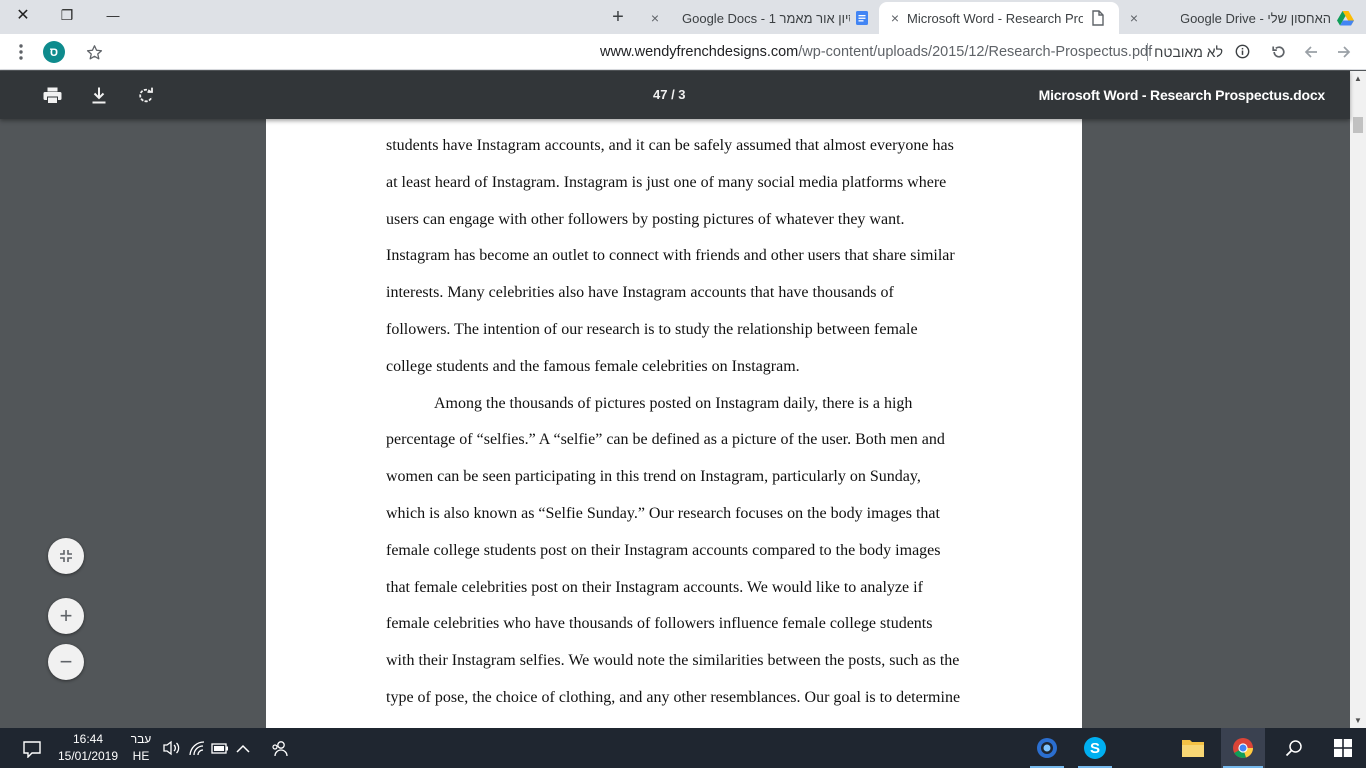 The image size is (1366, 768). I want to click on wifi-icon, so click(196, 747).